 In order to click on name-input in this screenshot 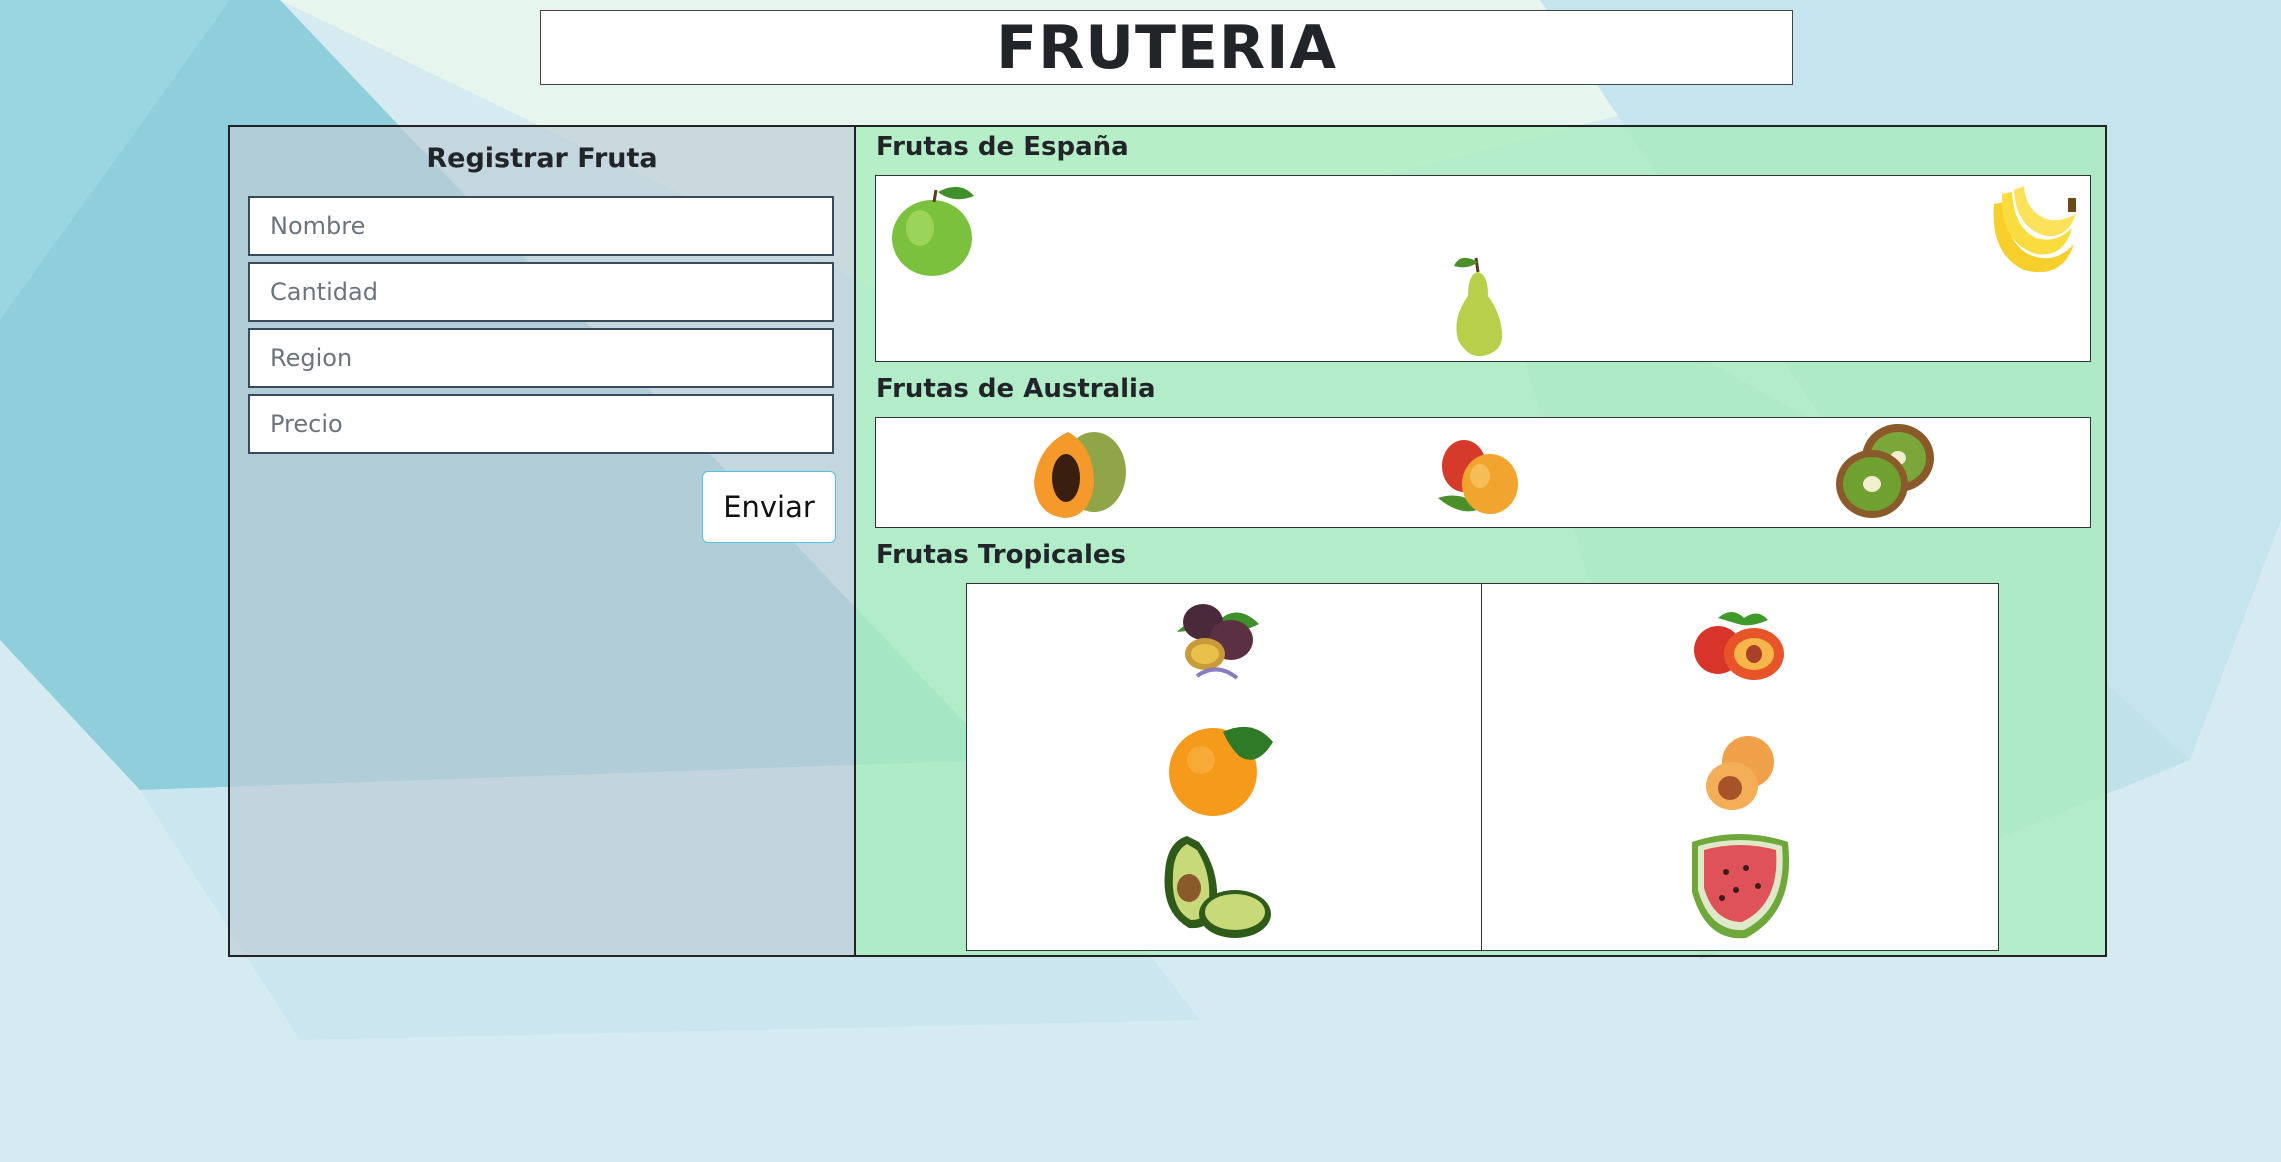, I will do `click(541, 226)`.